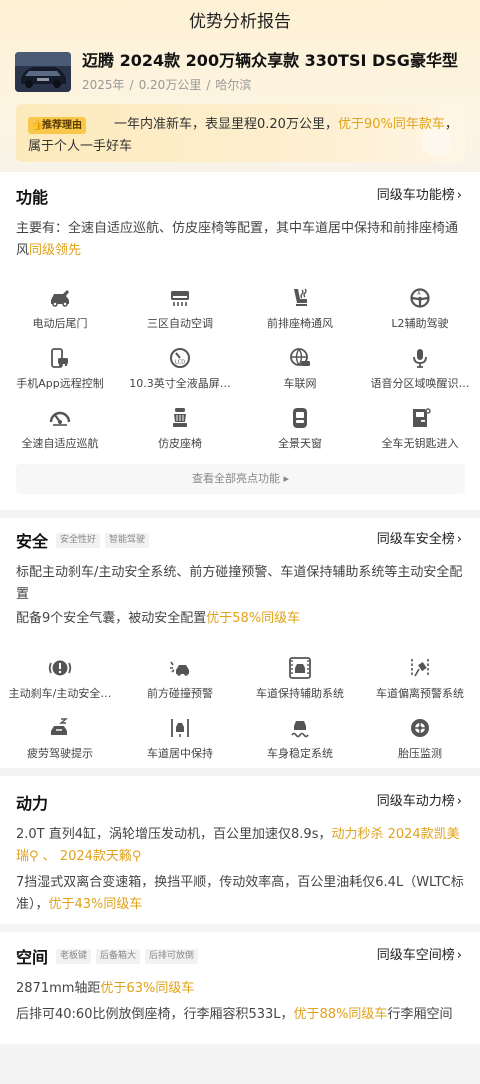  I want to click on safety-desc-1: 标配主动刹车/主动安全系统、前方碰撞预警、车道保持辅助系统等主动安全配置, so click(239, 583).